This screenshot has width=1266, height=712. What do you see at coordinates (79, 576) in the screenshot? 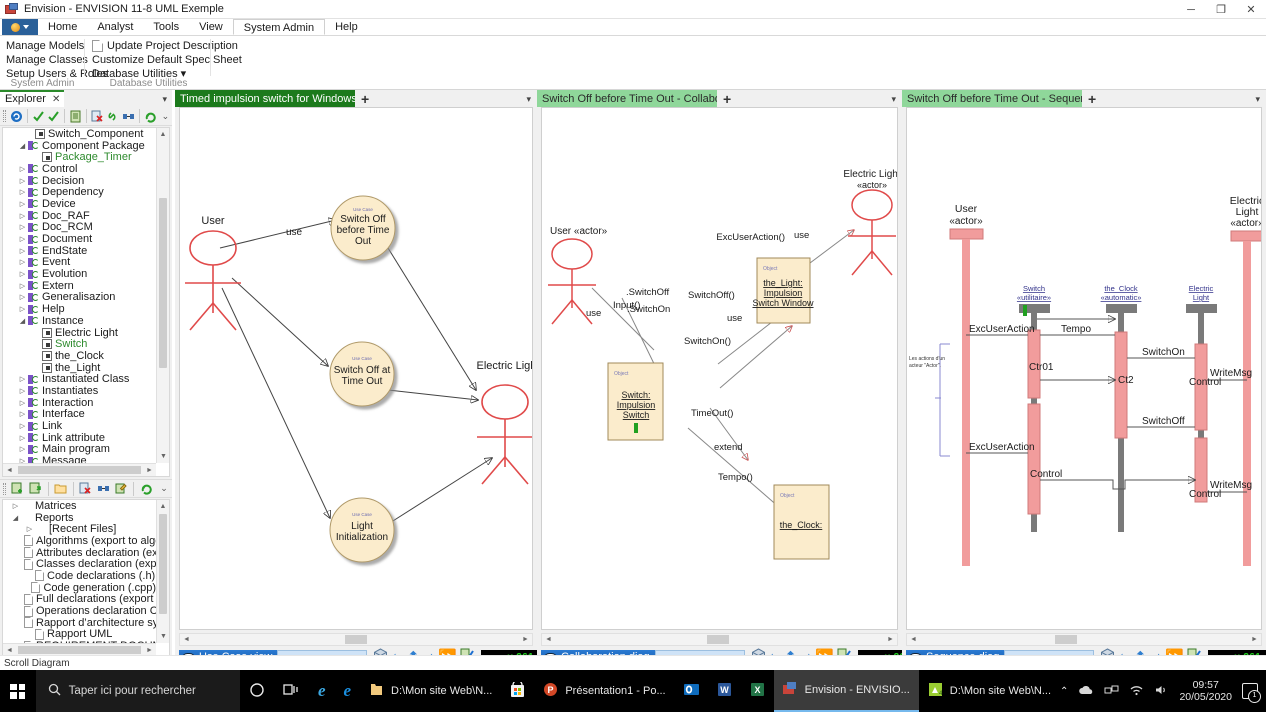
I see `tree-item: Code declarations (.h)` at bounding box center [79, 576].